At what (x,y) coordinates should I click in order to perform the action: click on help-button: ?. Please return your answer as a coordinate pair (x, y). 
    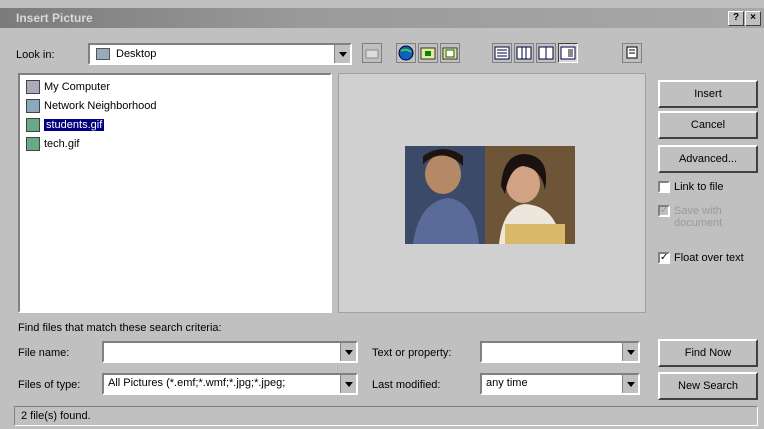
    Looking at the image, I should click on (736, 18).